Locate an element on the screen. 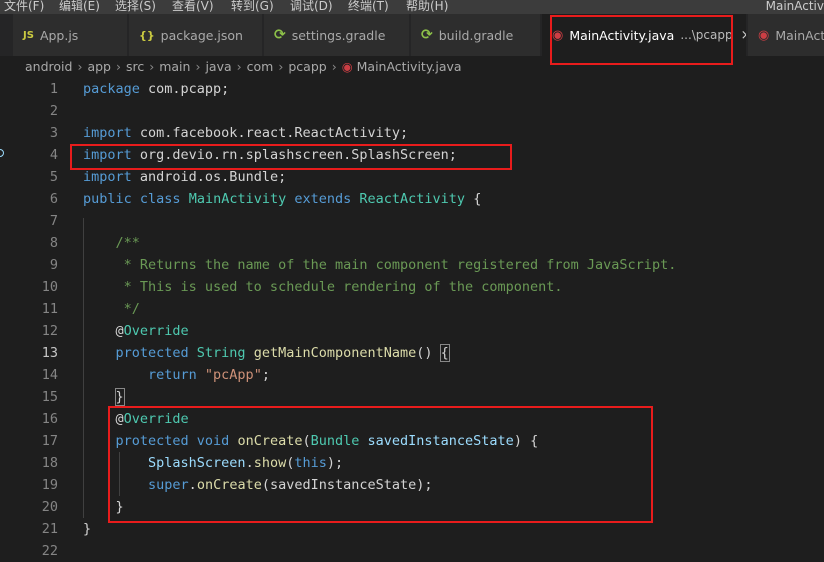 This screenshot has height=562, width=824. code-token: ; is located at coordinates (265, 375).